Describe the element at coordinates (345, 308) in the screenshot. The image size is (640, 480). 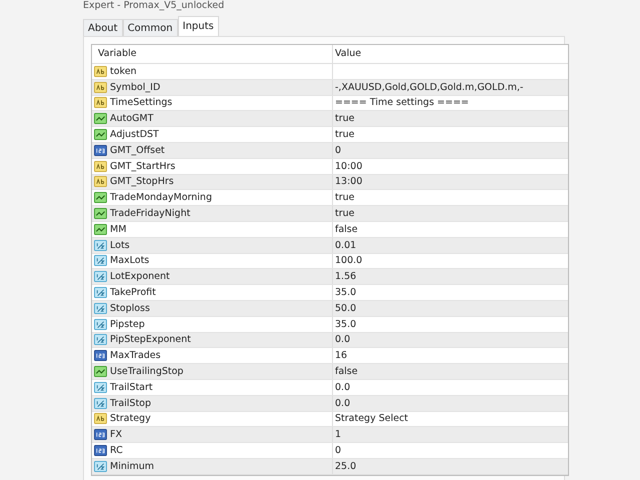
I see `variable-value: 50.0` at that location.